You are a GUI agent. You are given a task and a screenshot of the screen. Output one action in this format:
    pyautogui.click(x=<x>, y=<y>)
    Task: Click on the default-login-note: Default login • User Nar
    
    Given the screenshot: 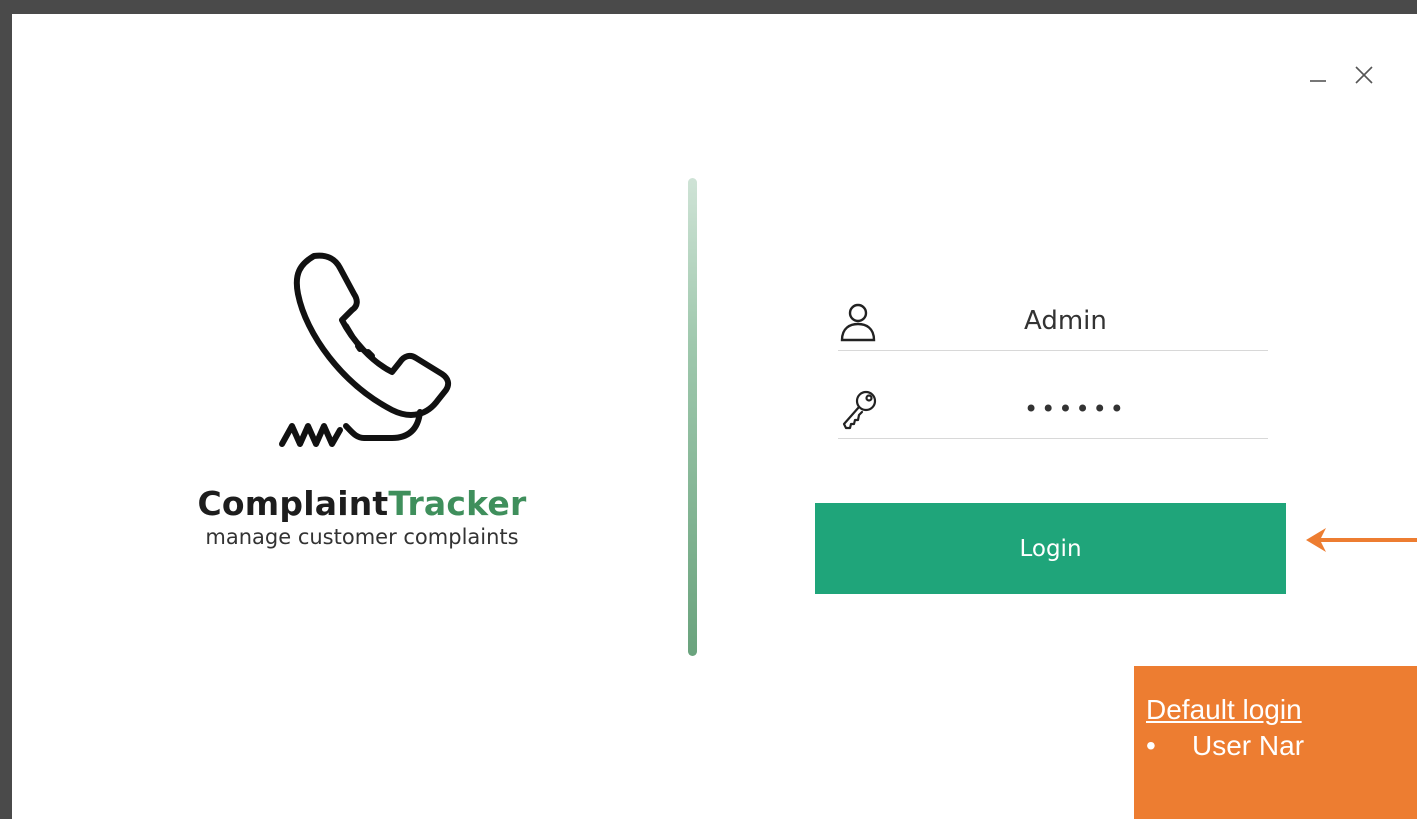 What is the action you would take?
    pyautogui.click(x=1275, y=742)
    